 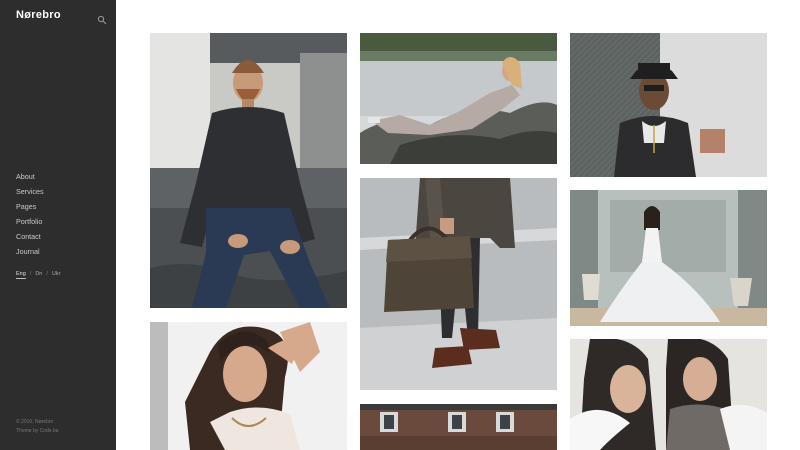 I want to click on gallery-tile-two-women, so click(x=668, y=394).